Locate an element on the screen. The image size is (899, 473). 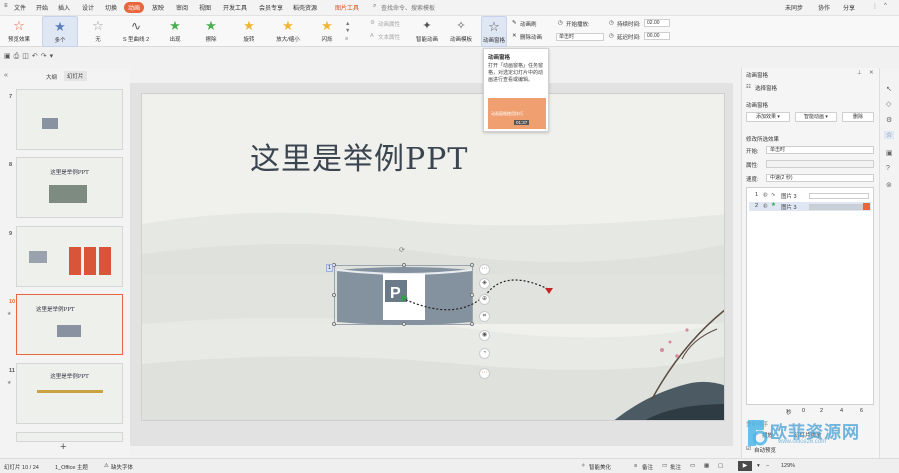
effect-list-item-selected: 2 ◍ ★ 图片 3 is located at coordinates (810, 206).